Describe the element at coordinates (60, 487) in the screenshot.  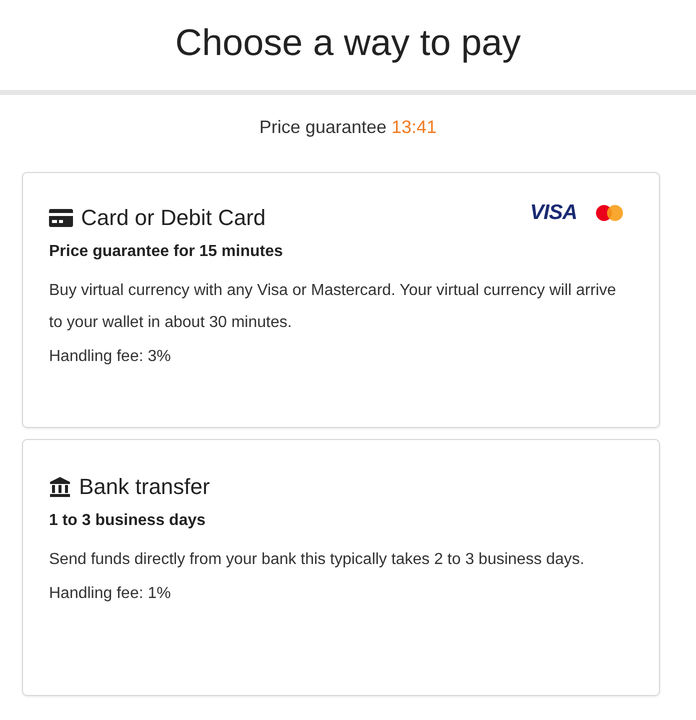
I see `bank-icon` at that location.